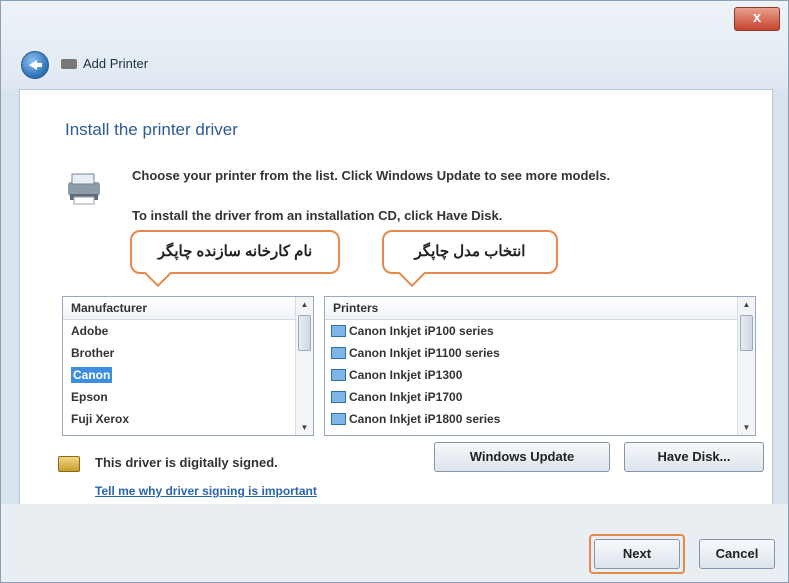 This screenshot has height=583, width=789. Describe the element at coordinates (188, 331) in the screenshot. I see `list-item: Adobe` at that location.